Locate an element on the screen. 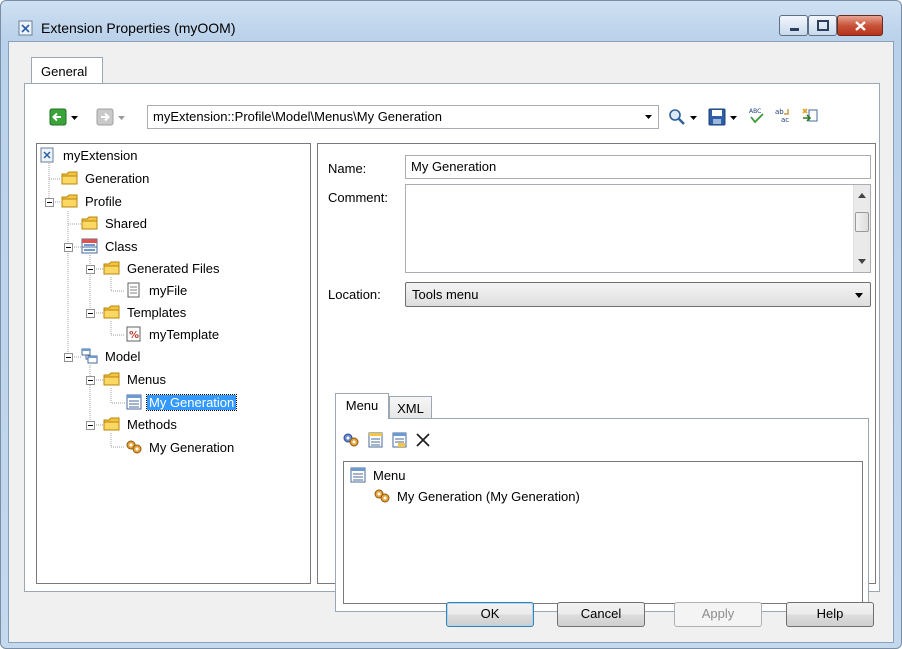  tab-menu: Menu is located at coordinates (362, 406).